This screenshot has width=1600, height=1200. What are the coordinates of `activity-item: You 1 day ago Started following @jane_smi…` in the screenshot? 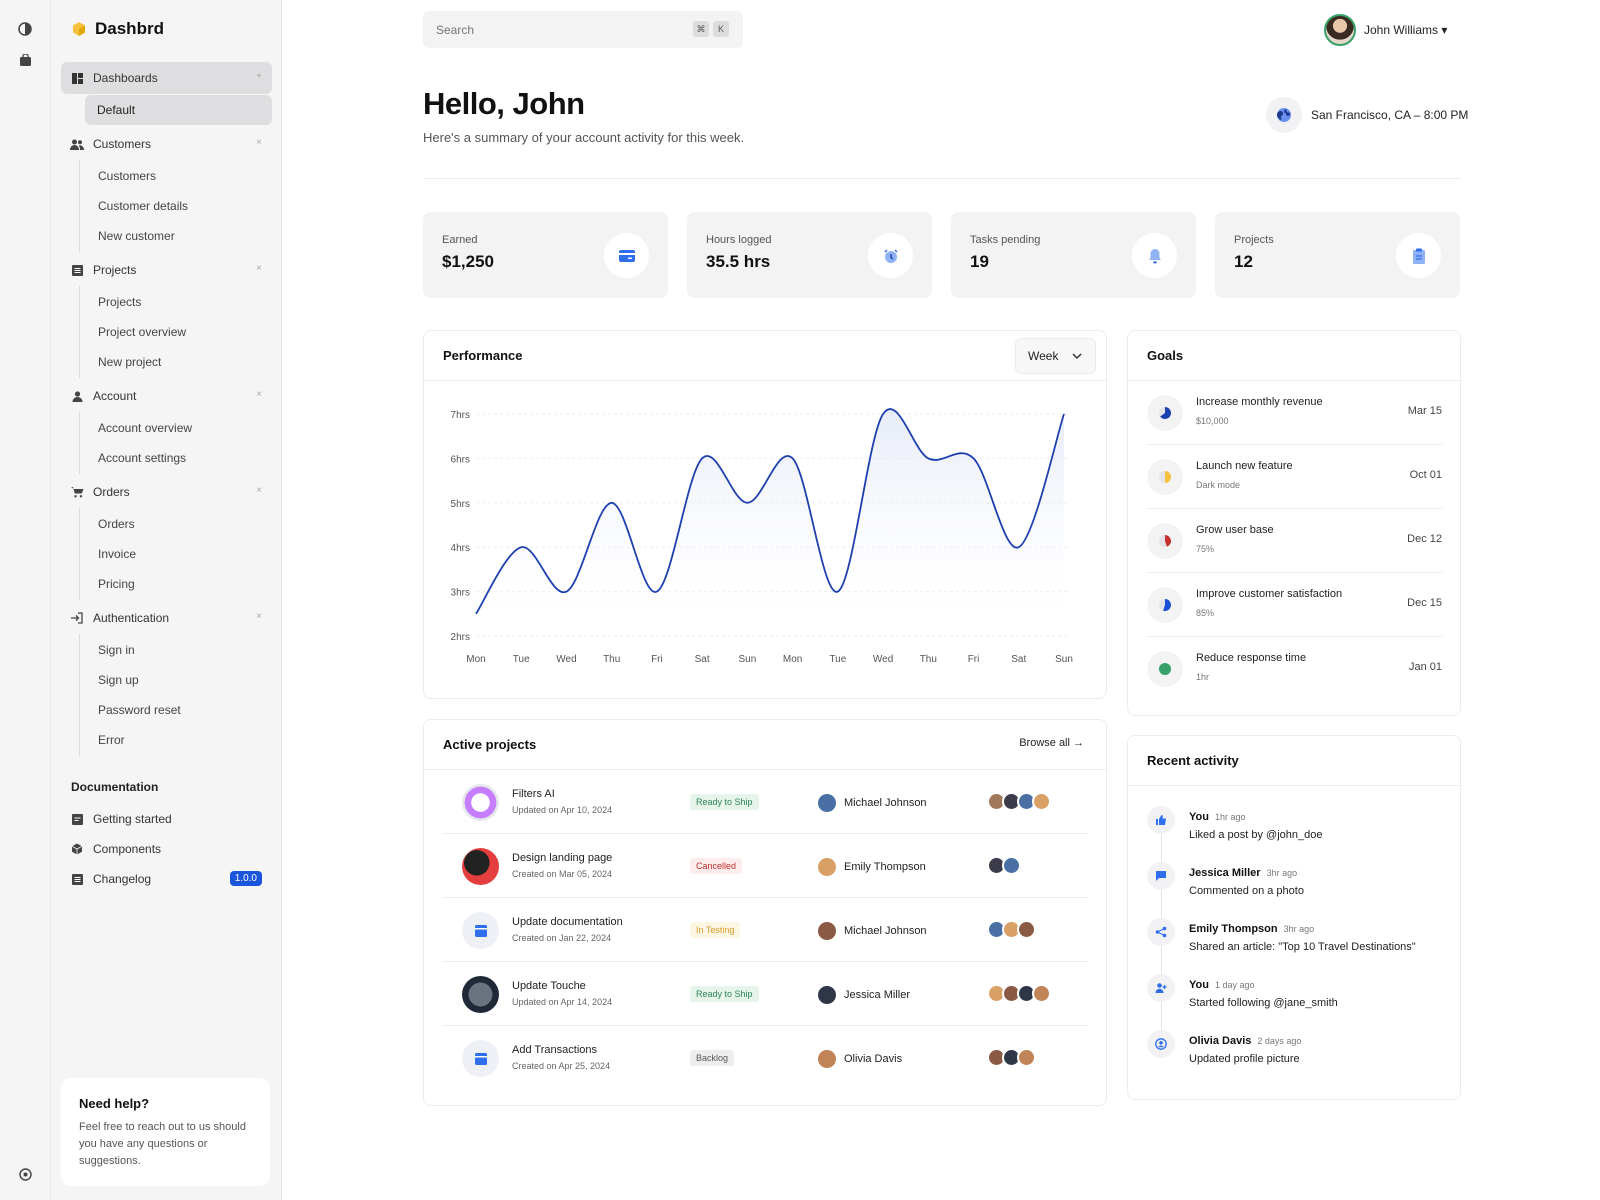 It's located at (1297, 1002).